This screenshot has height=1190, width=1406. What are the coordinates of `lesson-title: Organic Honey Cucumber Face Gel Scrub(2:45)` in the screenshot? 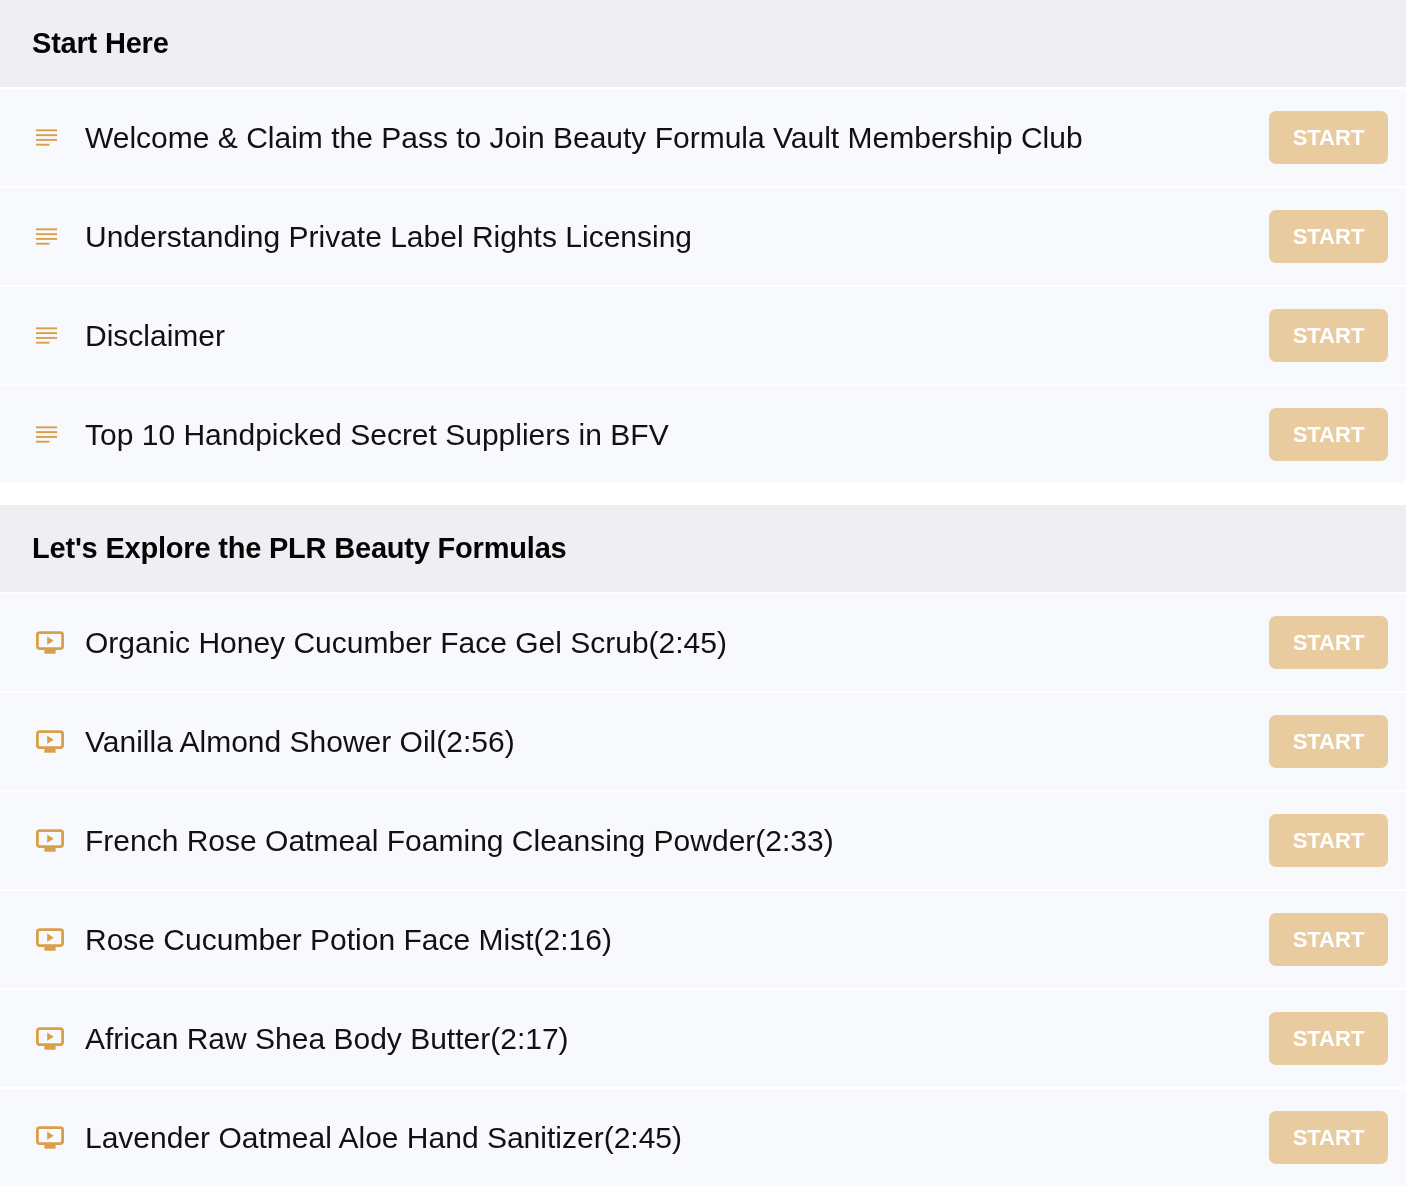 It's located at (406, 642).